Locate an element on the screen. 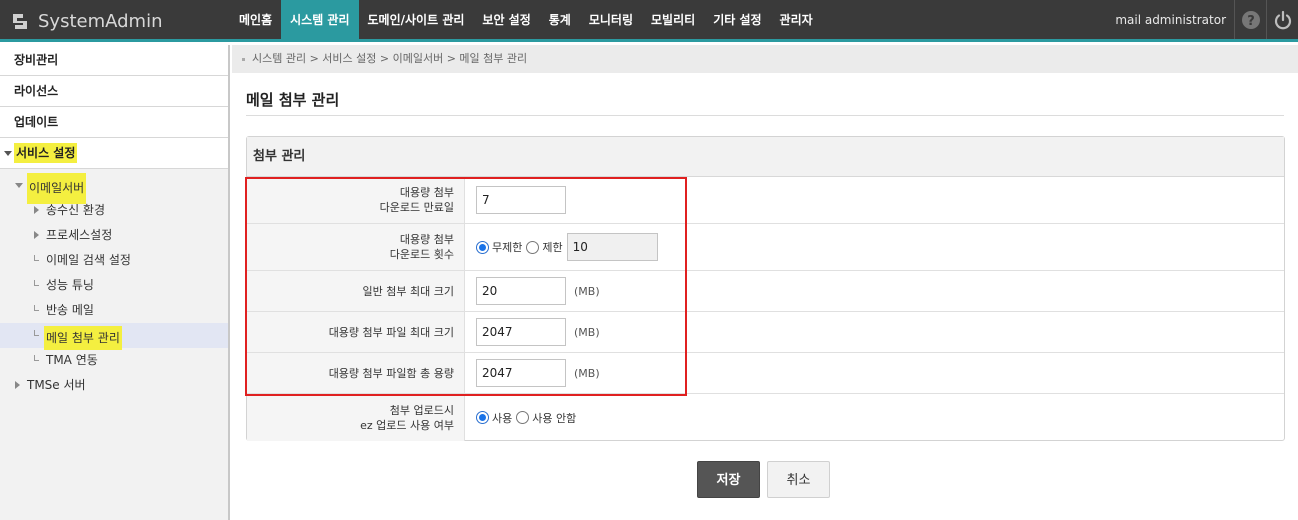 The height and width of the screenshot is (520, 1298). unlimited-label: 무제한 is located at coordinates (507, 247).